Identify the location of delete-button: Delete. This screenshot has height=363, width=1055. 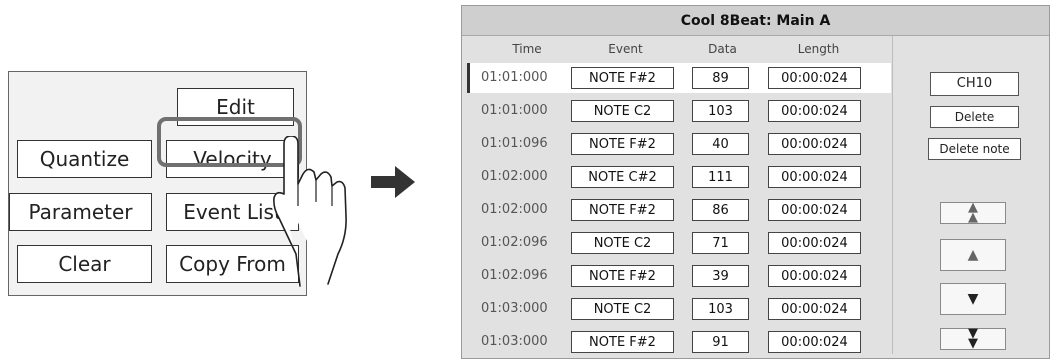
(974, 117).